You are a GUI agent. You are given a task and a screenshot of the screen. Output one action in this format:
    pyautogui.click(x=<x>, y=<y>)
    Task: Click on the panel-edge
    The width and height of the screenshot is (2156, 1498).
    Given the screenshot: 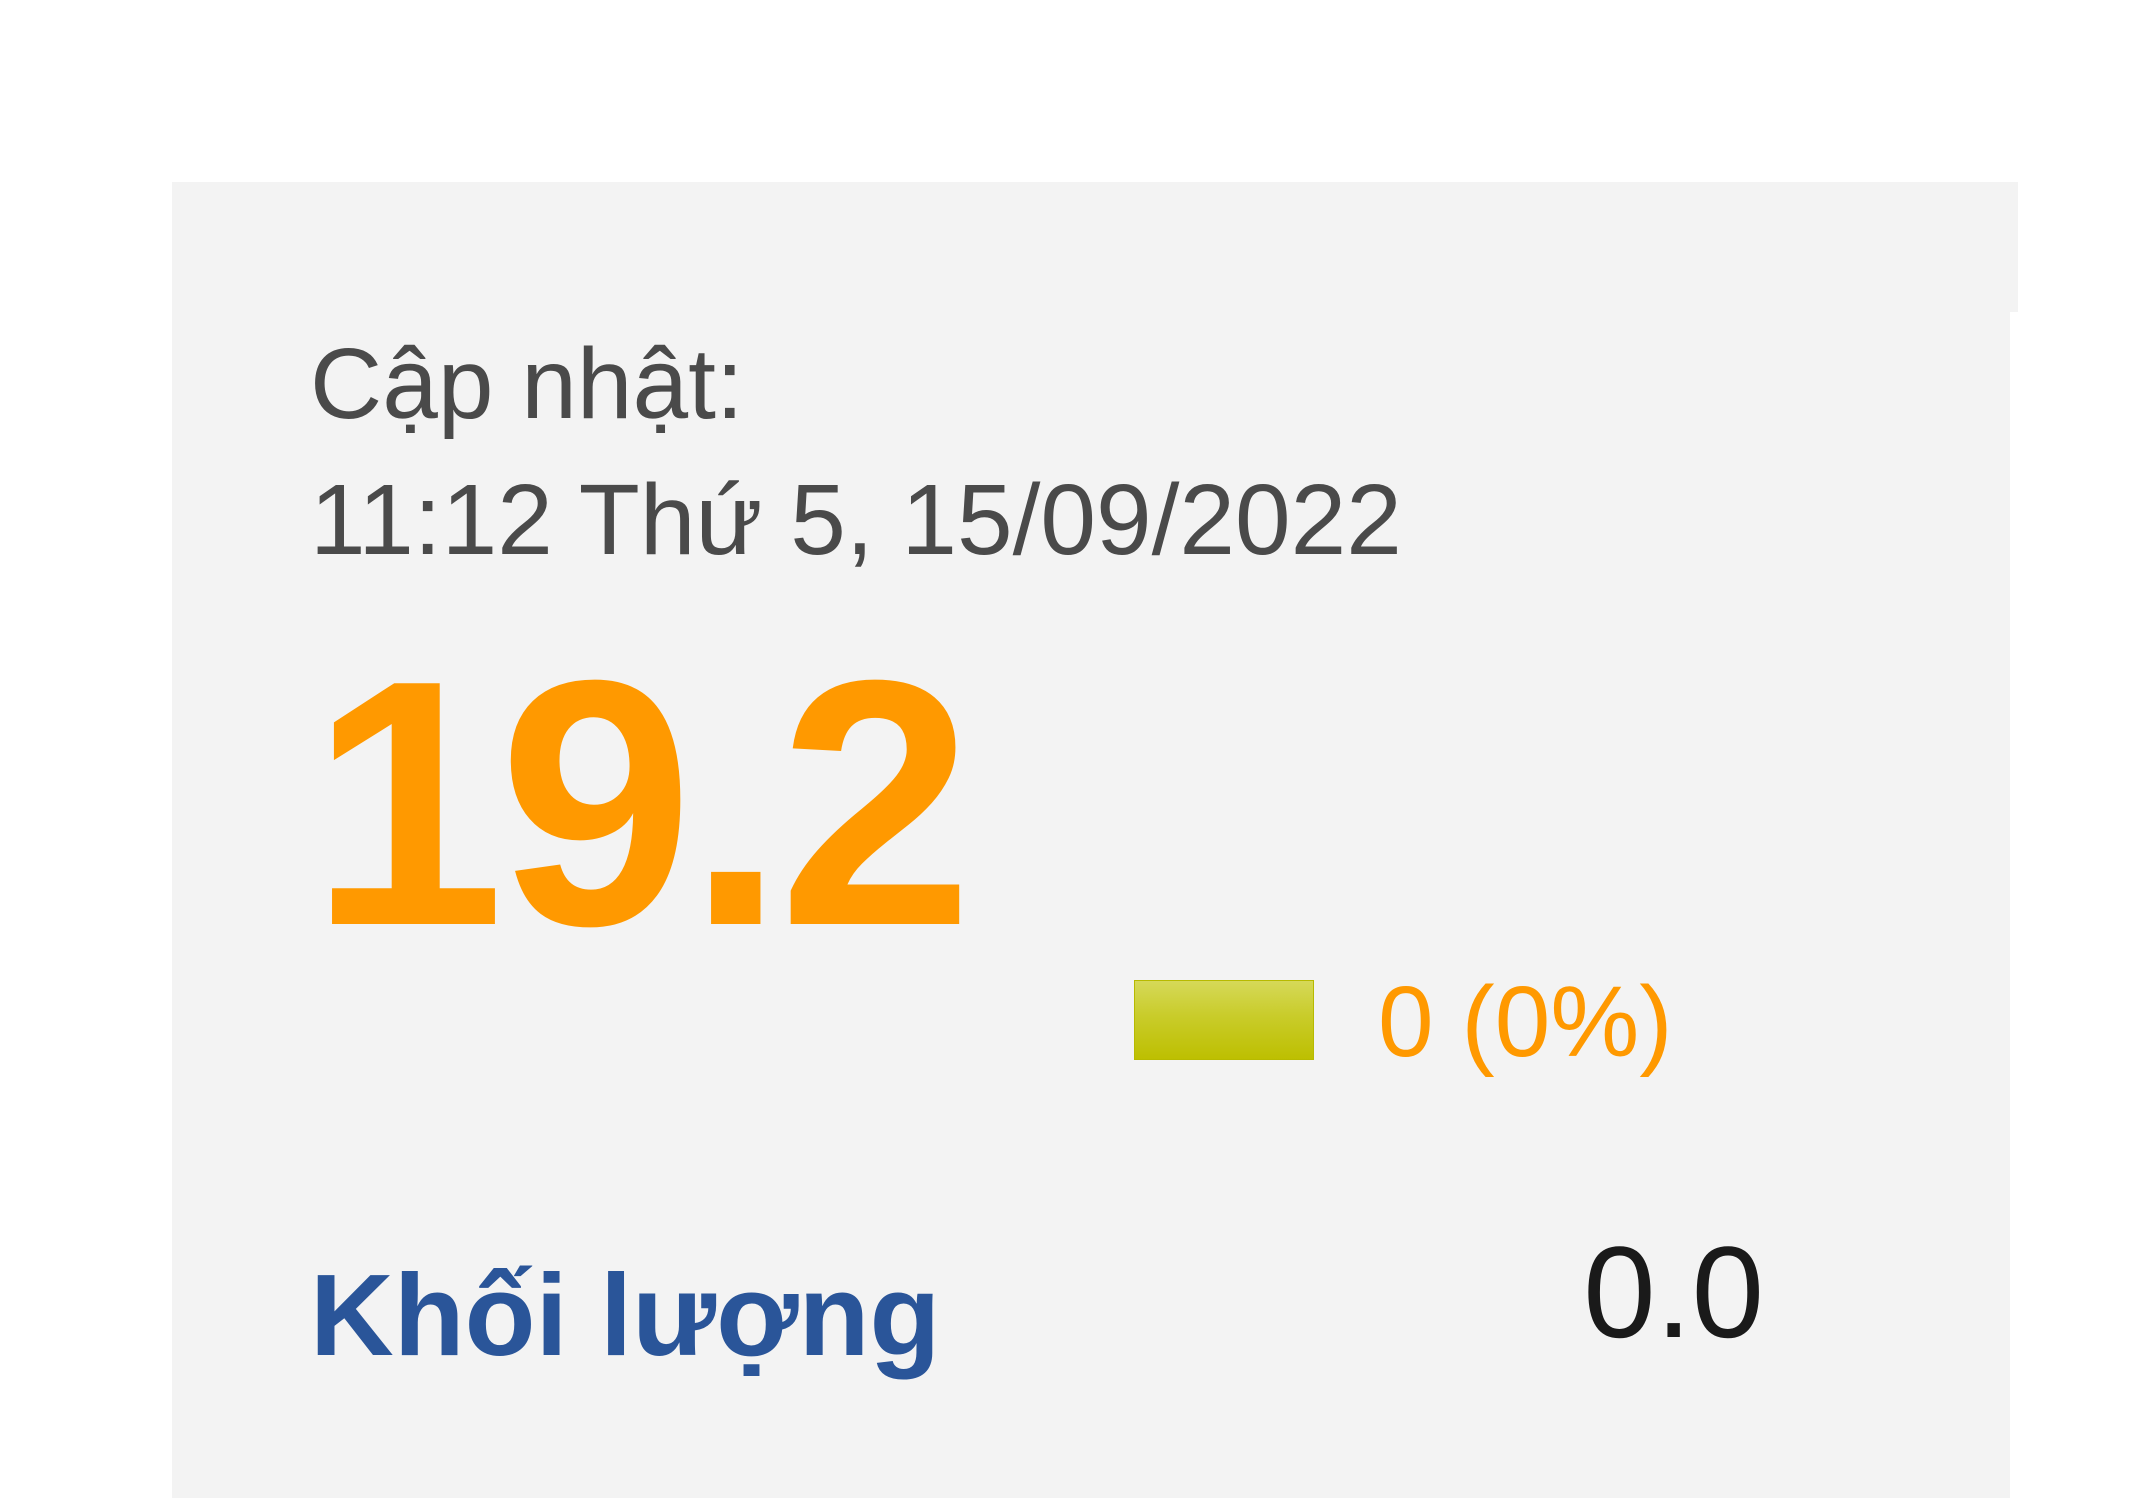 What is the action you would take?
    pyautogui.click(x=2014, y=905)
    